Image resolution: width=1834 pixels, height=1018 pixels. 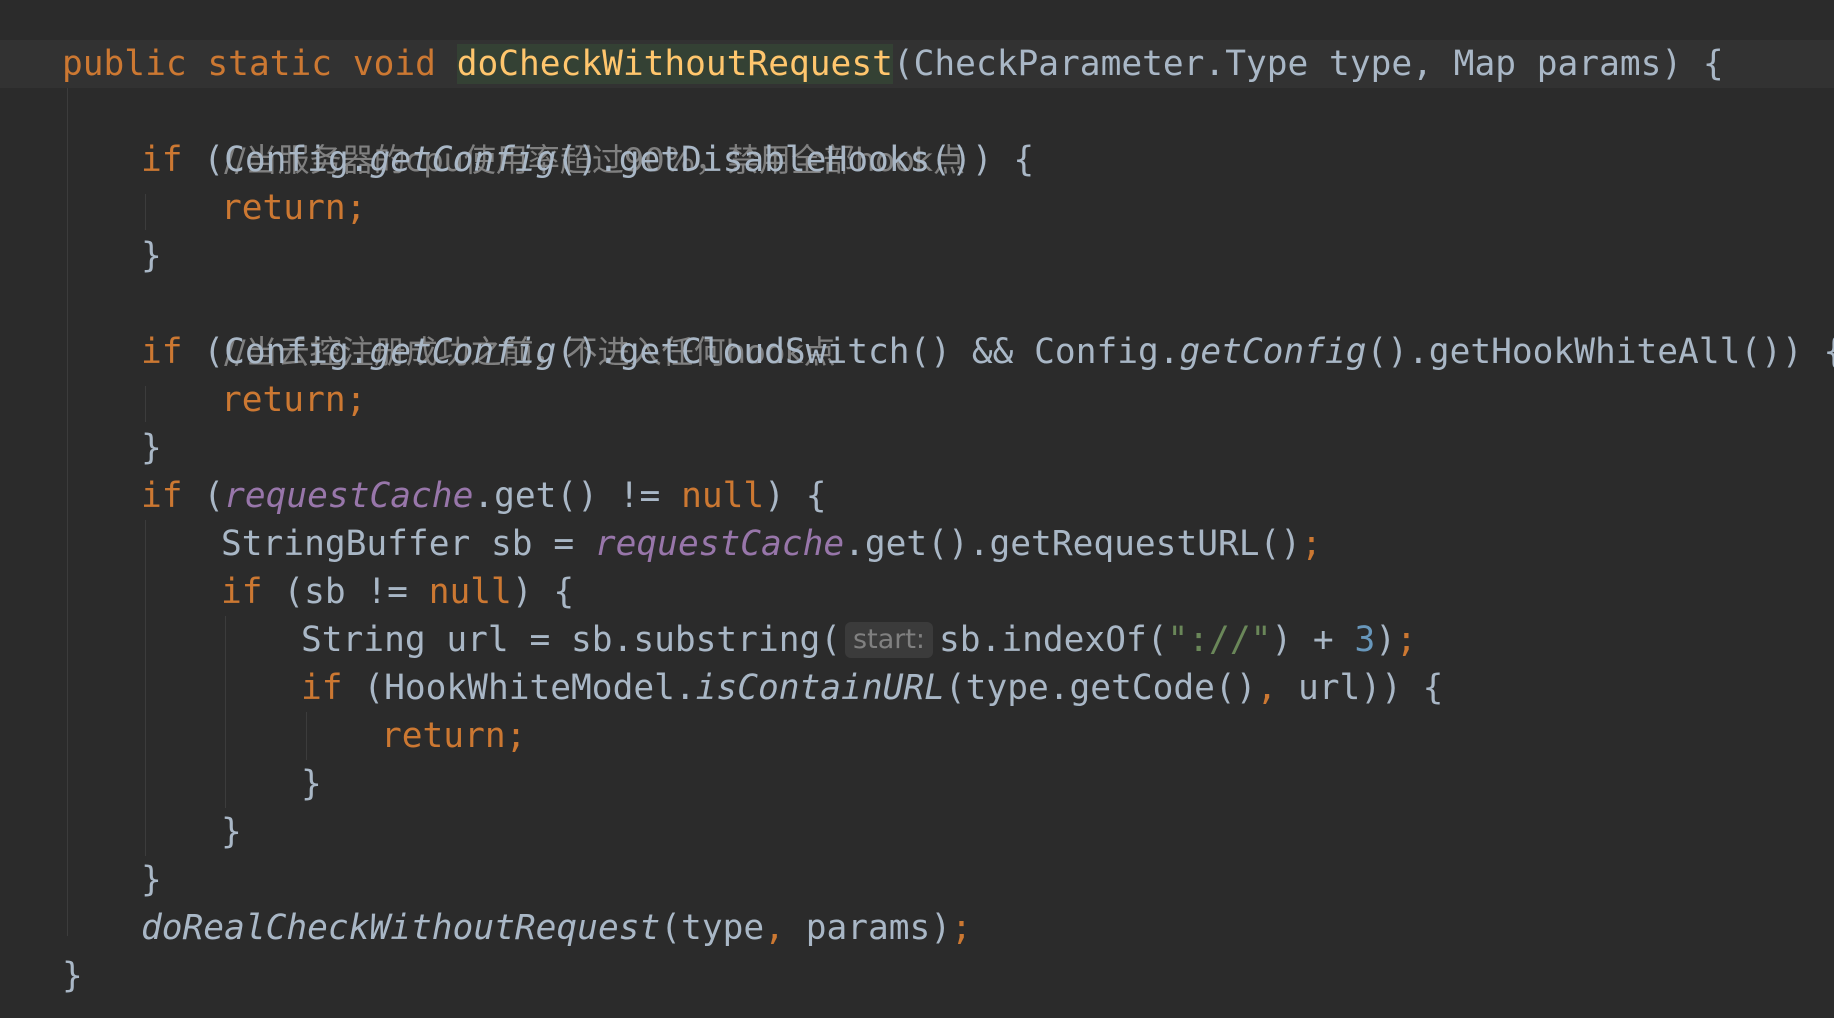 What do you see at coordinates (553, 133) in the screenshot?
I see `code-line: //当服务器的cpu使用率超过90%，禁用全部hook点` at bounding box center [553, 133].